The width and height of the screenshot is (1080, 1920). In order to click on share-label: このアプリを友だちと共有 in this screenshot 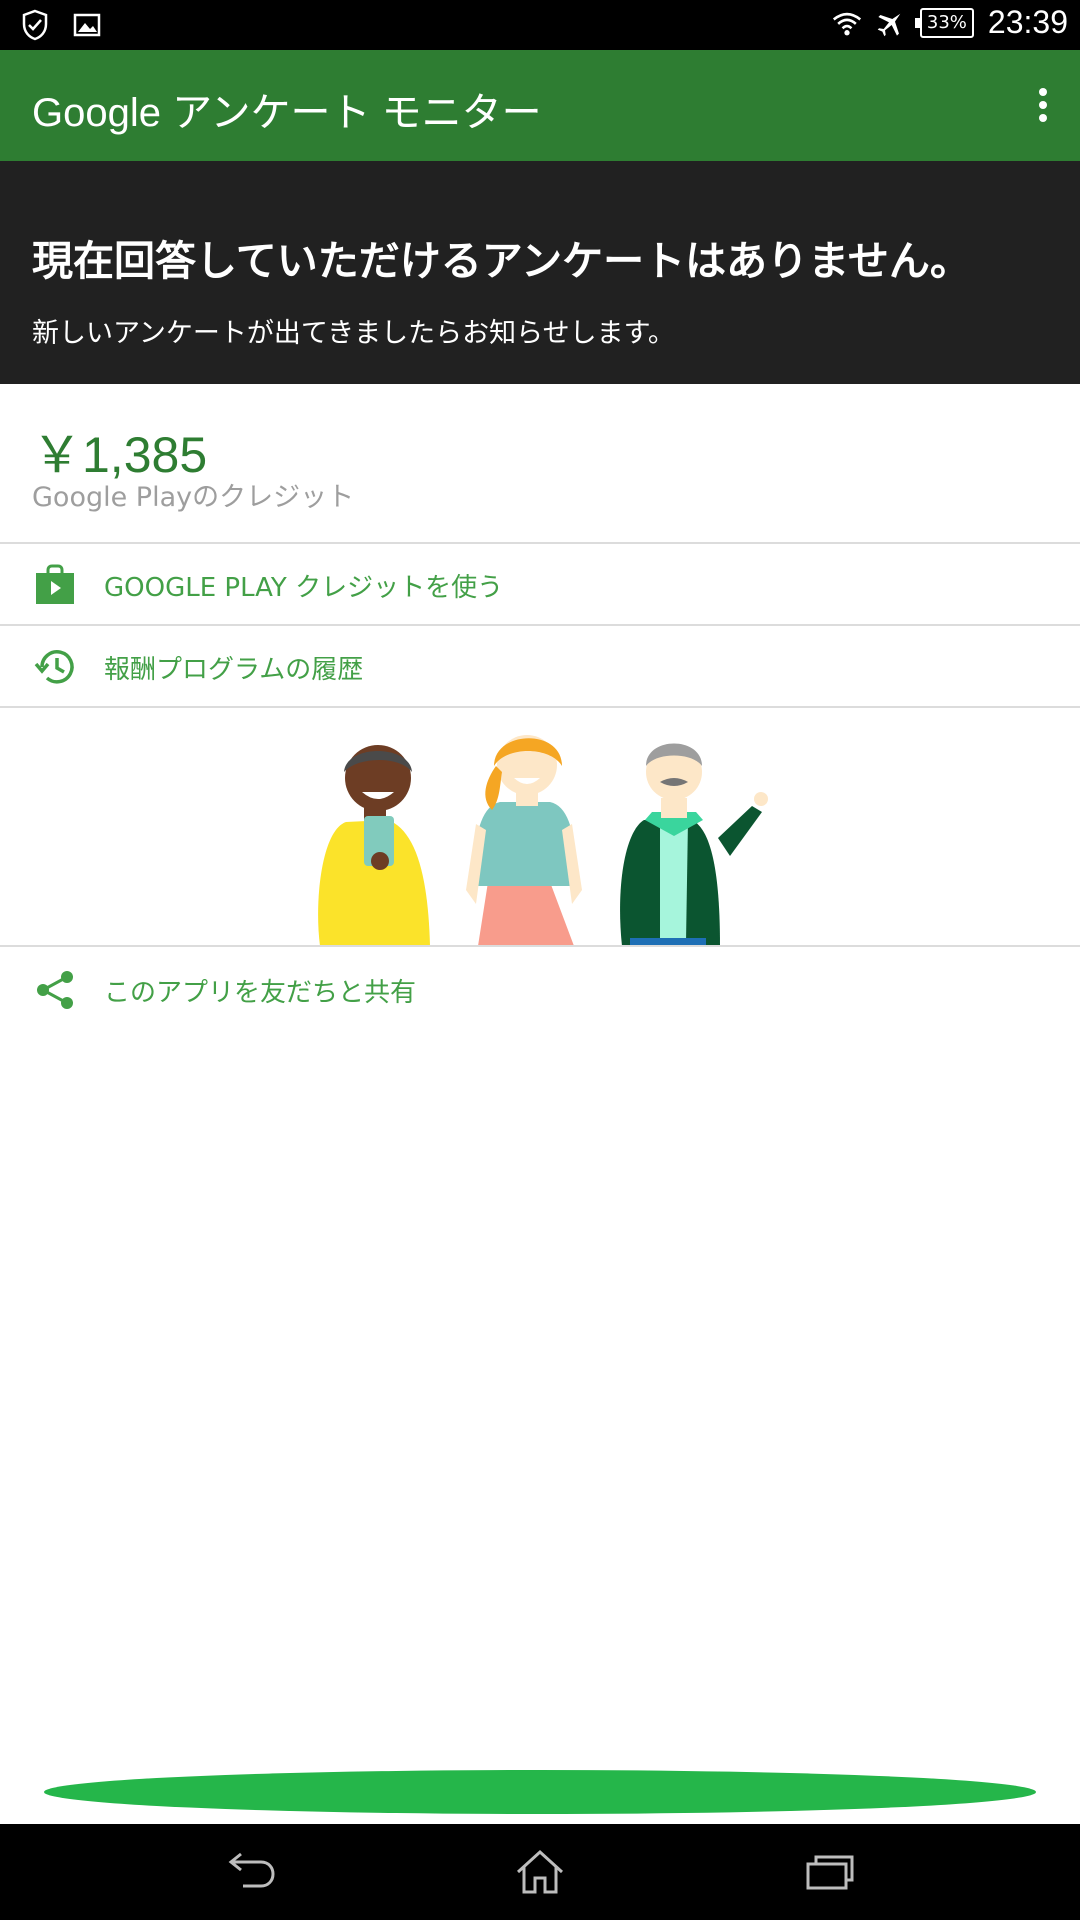, I will do `click(260, 992)`.